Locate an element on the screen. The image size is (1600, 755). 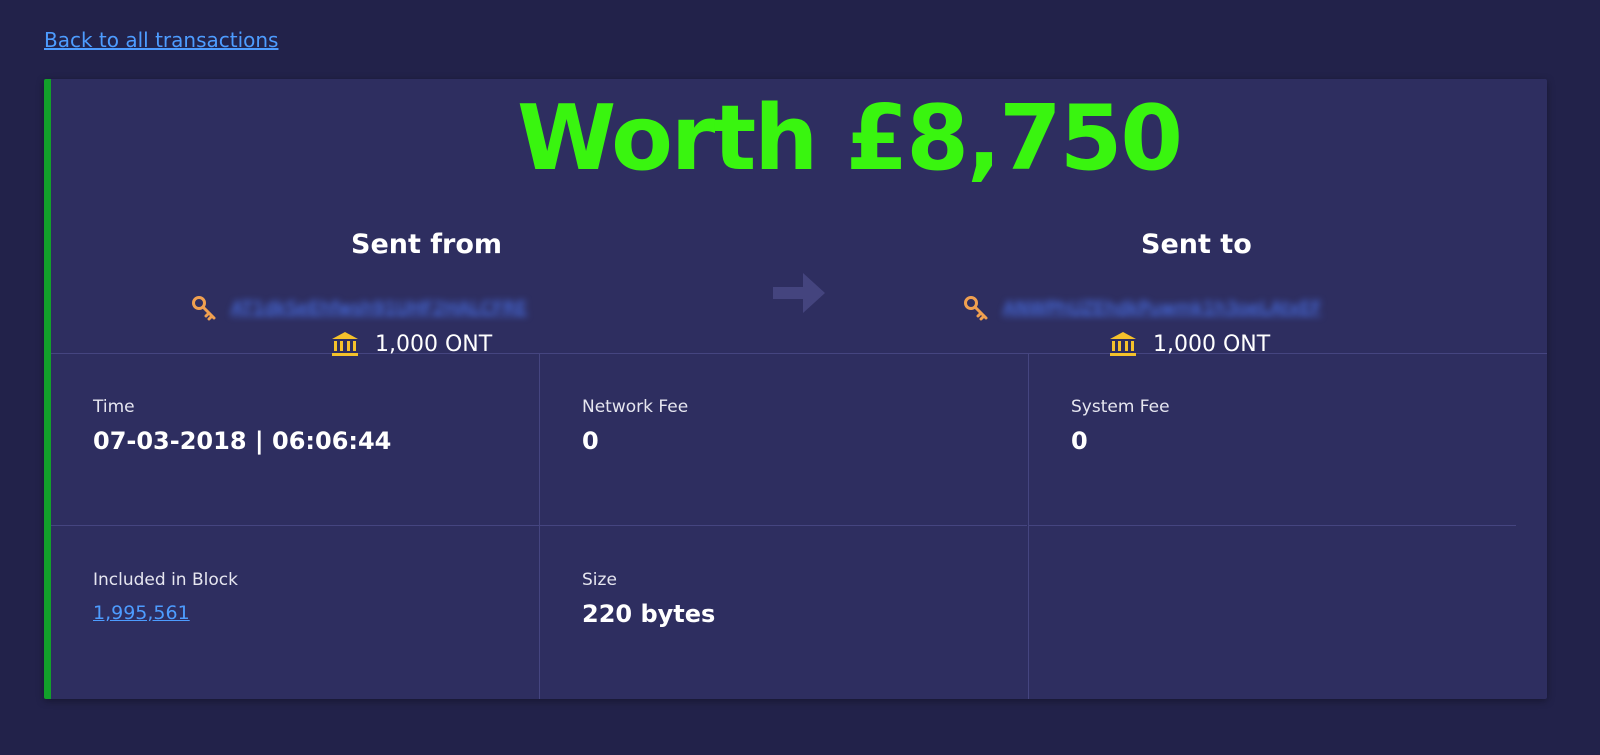
network-fee-label: Network Fee is located at coordinates (635, 407).